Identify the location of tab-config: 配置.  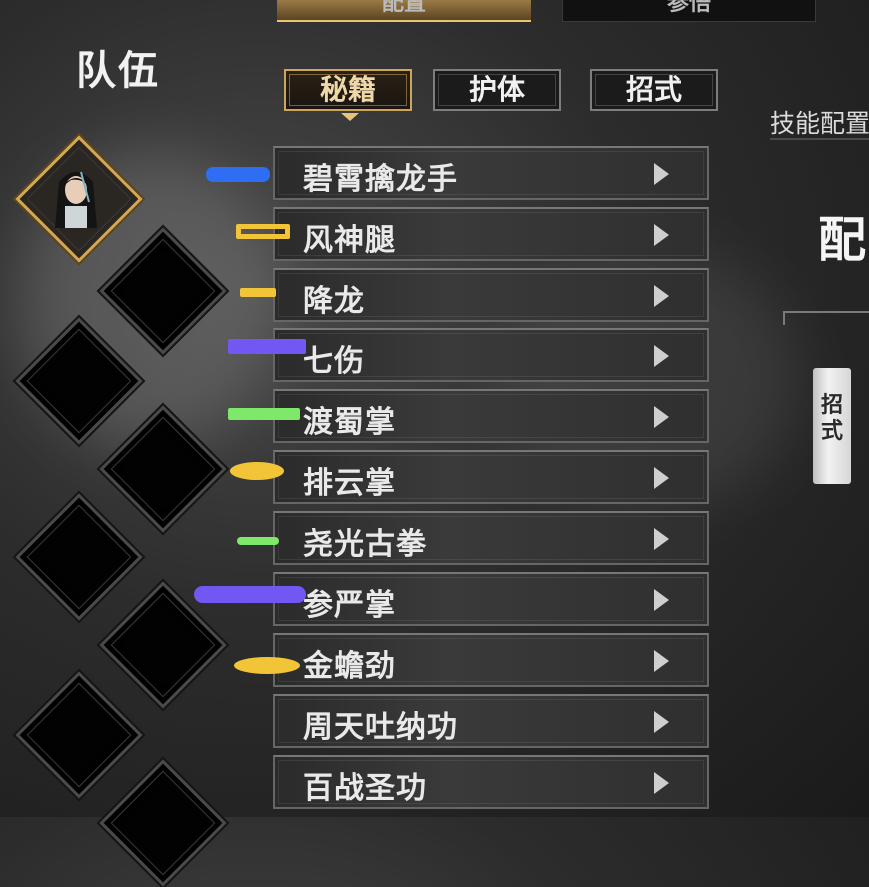
(404, 11).